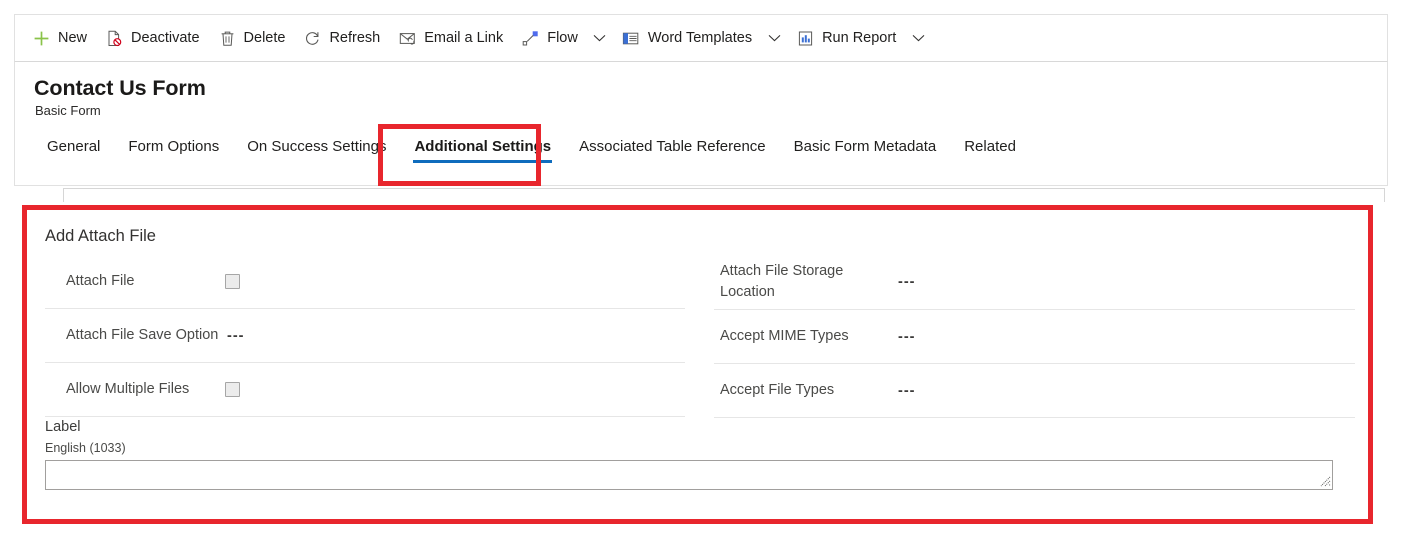 The image size is (1411, 544). Describe the element at coordinates (905, 337) in the screenshot. I see `accept-mime-types-value: ---` at that location.